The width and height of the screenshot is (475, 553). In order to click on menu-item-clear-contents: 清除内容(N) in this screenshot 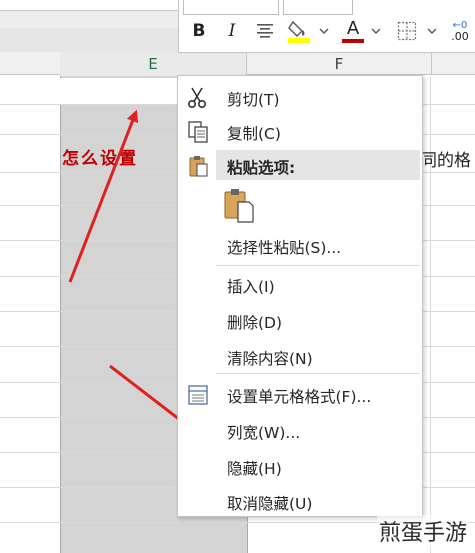, I will do `click(300, 356)`.